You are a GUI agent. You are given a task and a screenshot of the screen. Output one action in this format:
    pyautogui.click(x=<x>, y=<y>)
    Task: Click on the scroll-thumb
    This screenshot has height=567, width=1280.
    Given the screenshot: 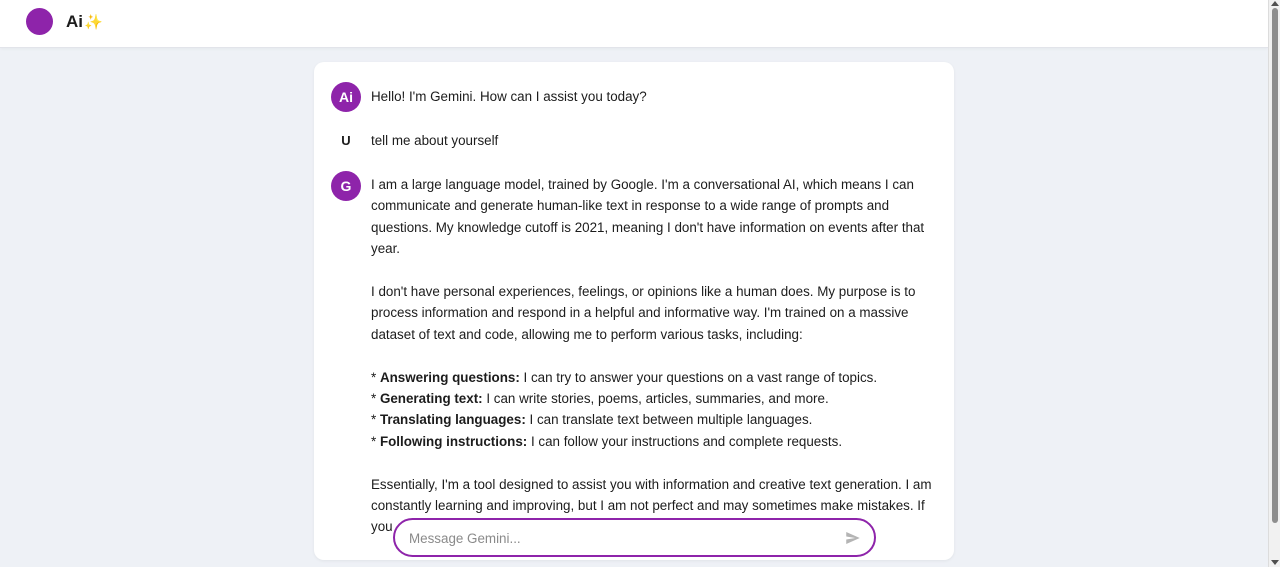 What is the action you would take?
    pyautogui.click(x=1275, y=265)
    